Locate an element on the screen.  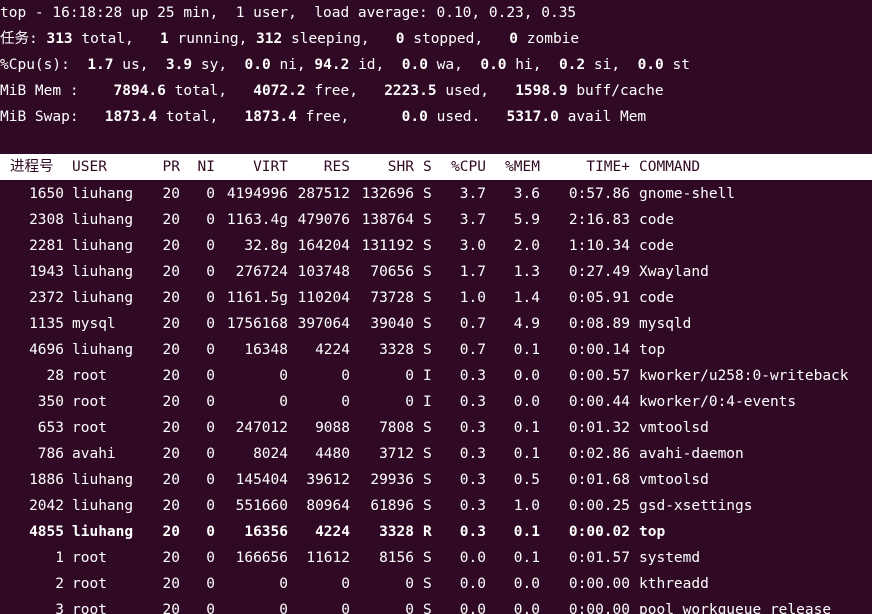
virt-cell: 1161.5g is located at coordinates (257, 298).